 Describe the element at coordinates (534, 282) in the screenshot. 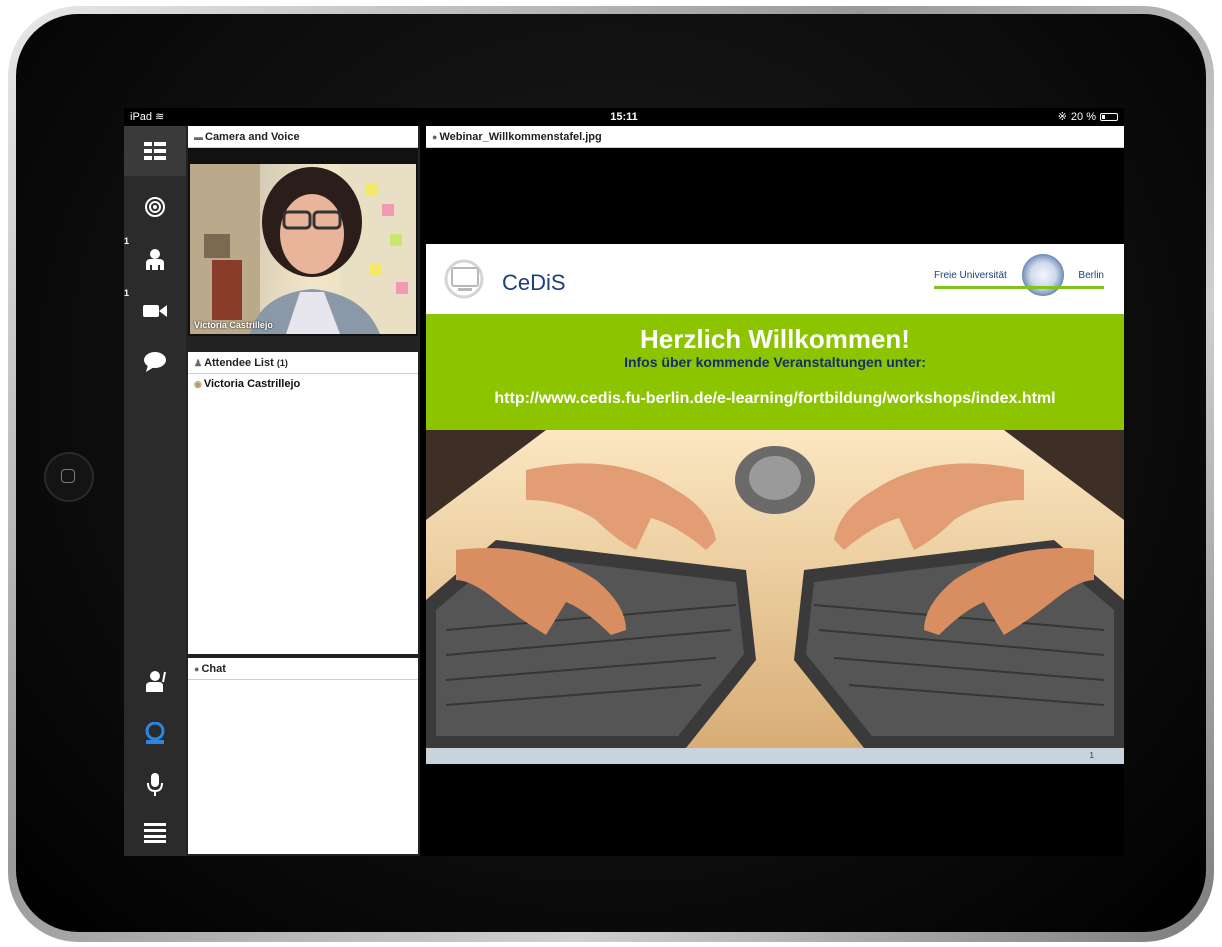

I see `cedis-logo-text: CeDiS` at that location.